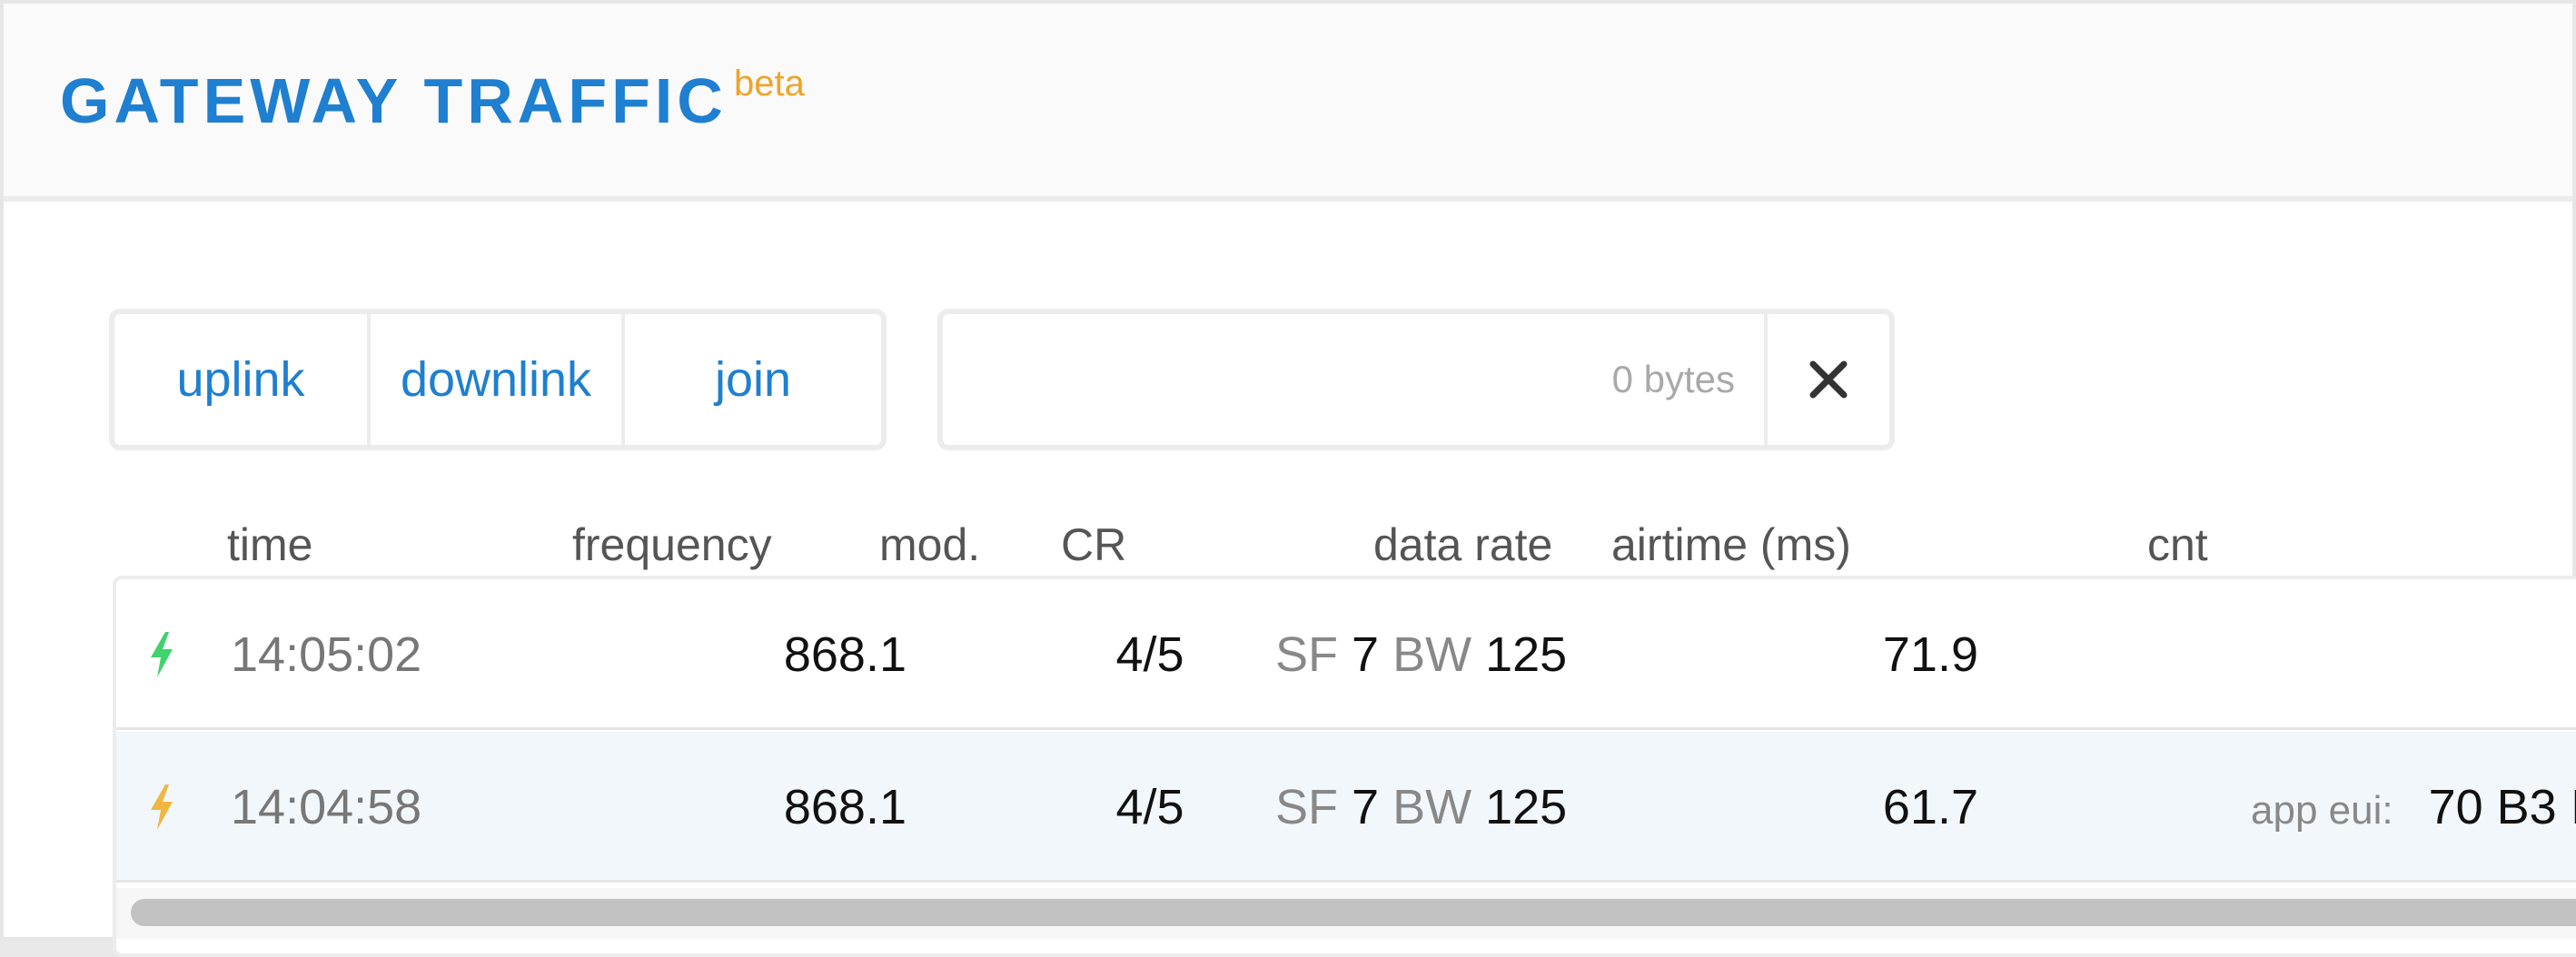  Describe the element at coordinates (1930, 654) in the screenshot. I see `row-airtime: 71.9` at that location.